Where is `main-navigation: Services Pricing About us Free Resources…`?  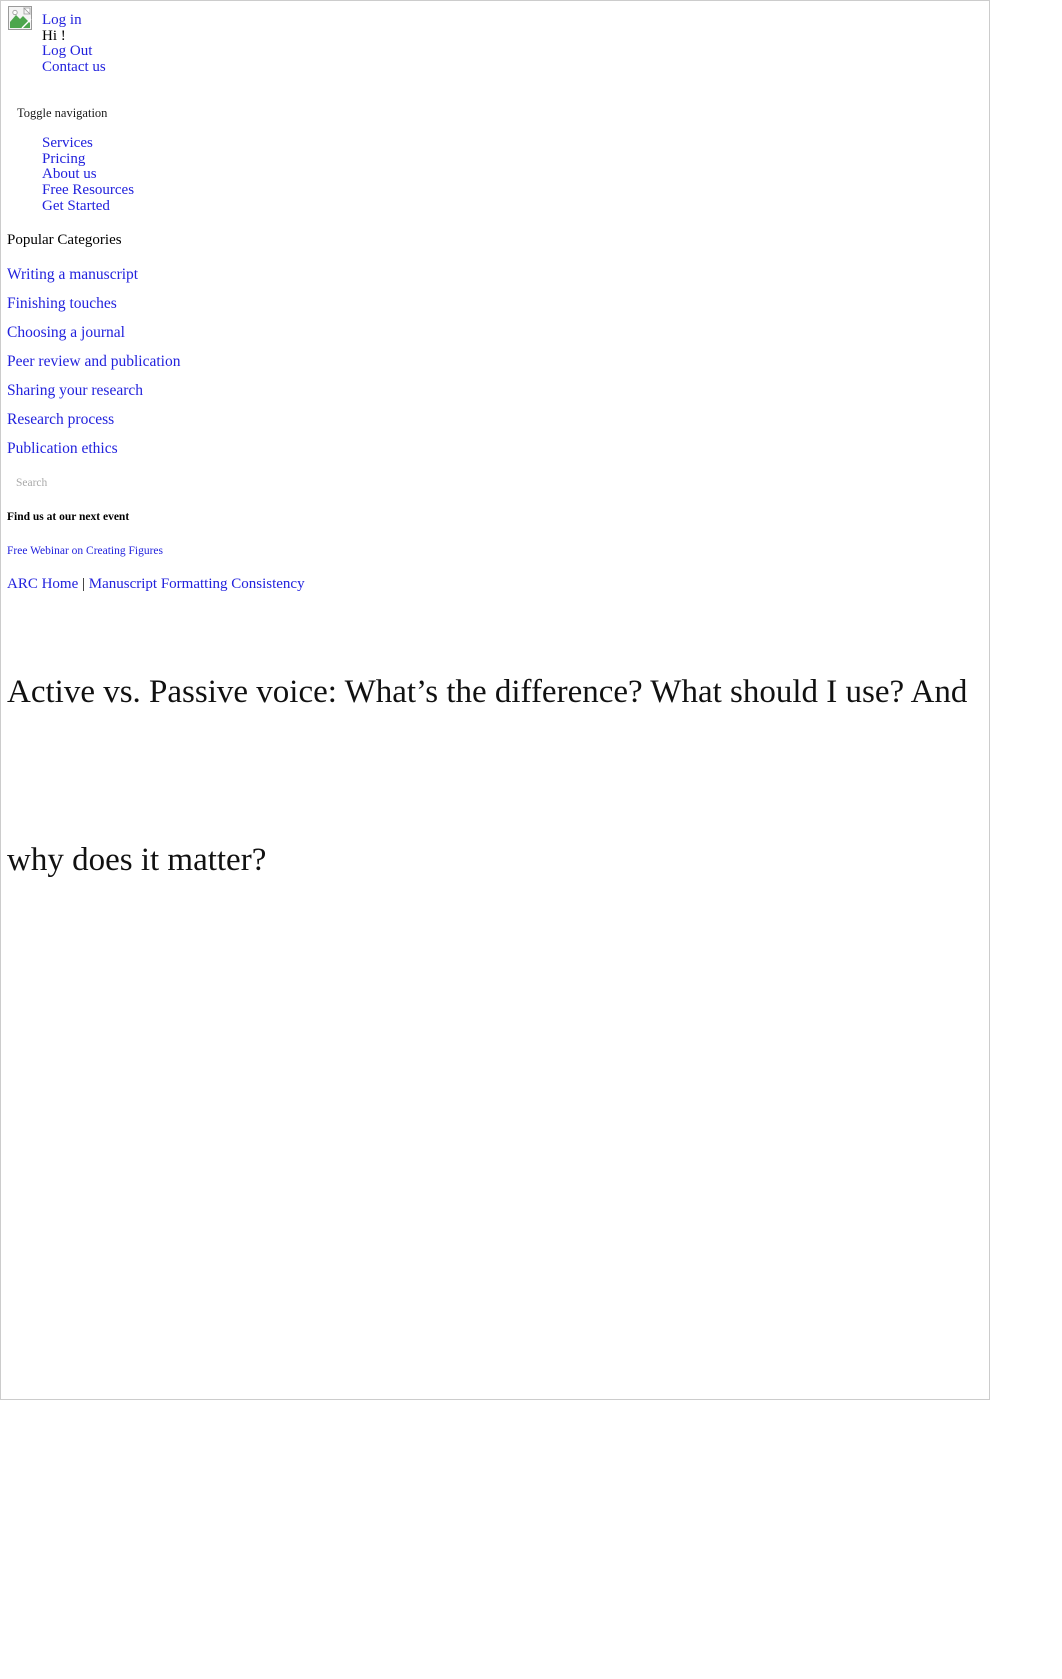
main-navigation: Services Pricing About us Free Resources… is located at coordinates (88, 175).